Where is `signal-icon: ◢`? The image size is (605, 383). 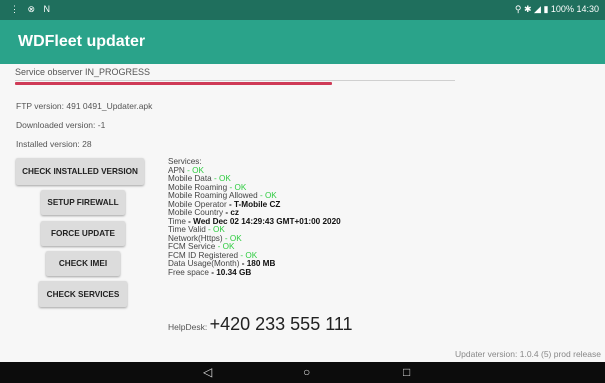
signal-icon: ◢ is located at coordinates (537, 9).